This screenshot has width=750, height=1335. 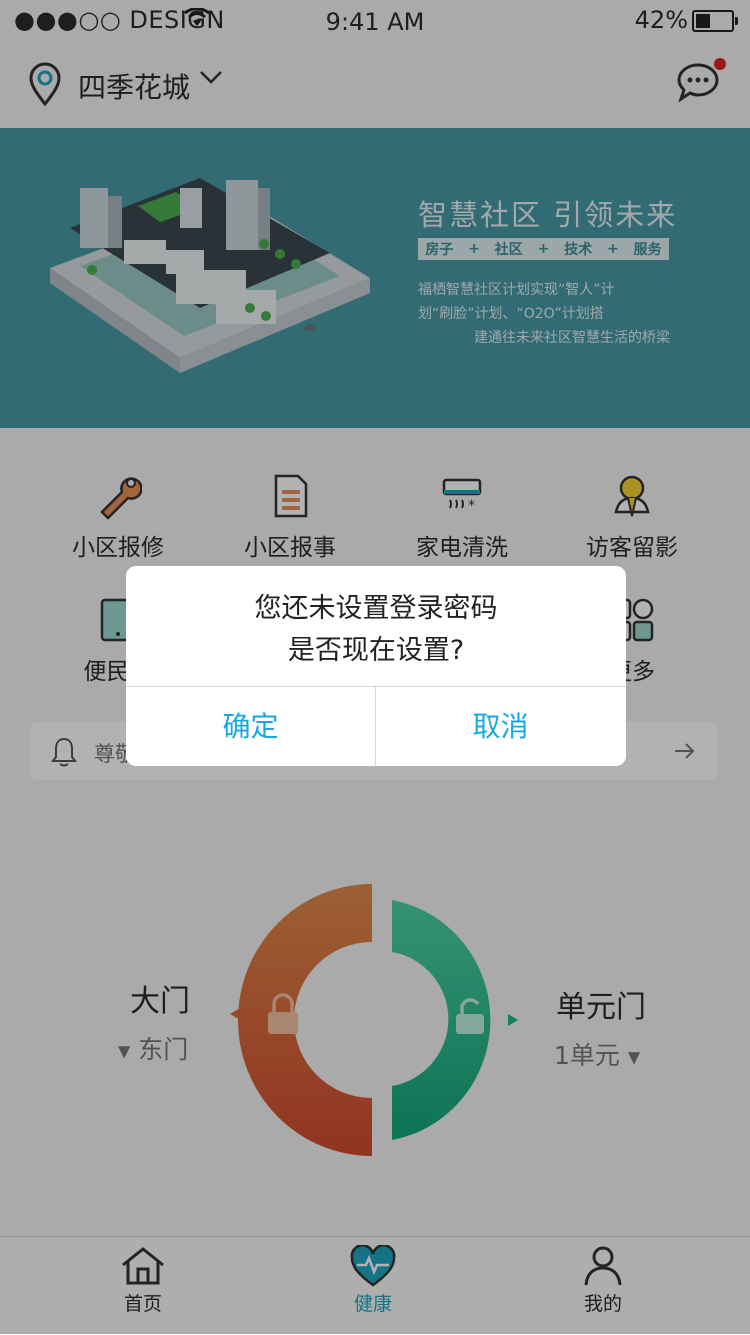 I want to click on dialog-message-line2: 是否现在设置?, so click(x=376, y=650).